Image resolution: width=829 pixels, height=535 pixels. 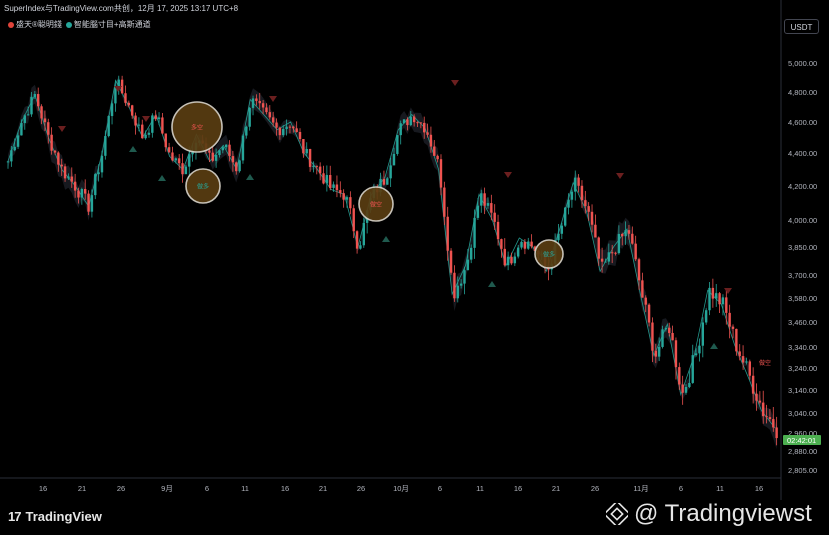 What do you see at coordinates (11, 24) in the screenshot?
I see `flame-icon` at bounding box center [11, 24].